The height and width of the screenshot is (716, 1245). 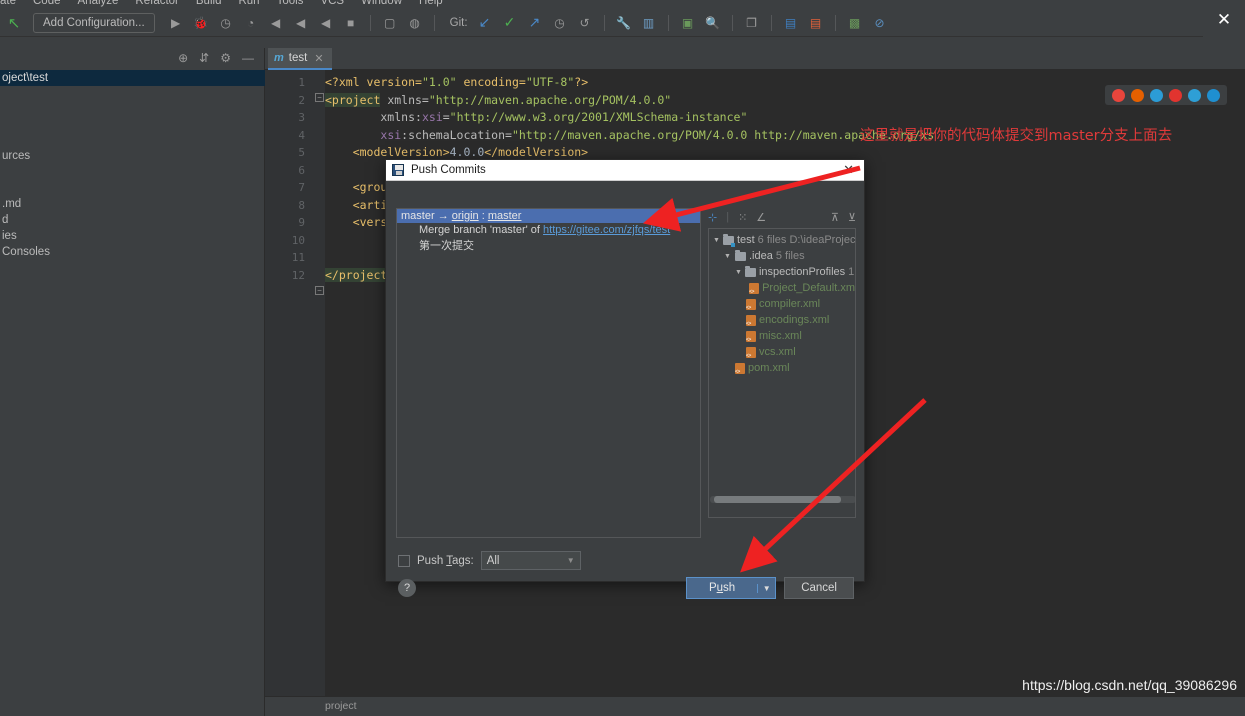 I want to click on run-with-coverage-icon: ◷, so click(x=226, y=23).